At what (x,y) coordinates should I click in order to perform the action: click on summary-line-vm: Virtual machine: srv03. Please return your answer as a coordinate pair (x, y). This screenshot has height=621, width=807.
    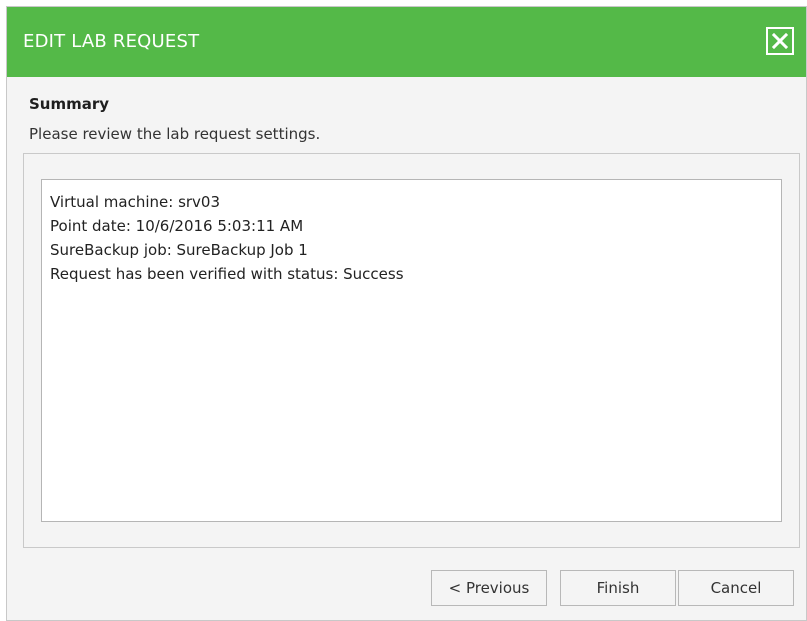
    Looking at the image, I should click on (135, 202).